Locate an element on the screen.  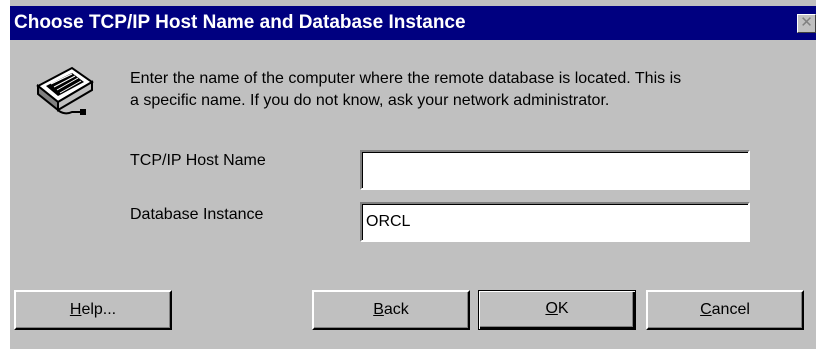
back-button: Back is located at coordinates (391, 310).